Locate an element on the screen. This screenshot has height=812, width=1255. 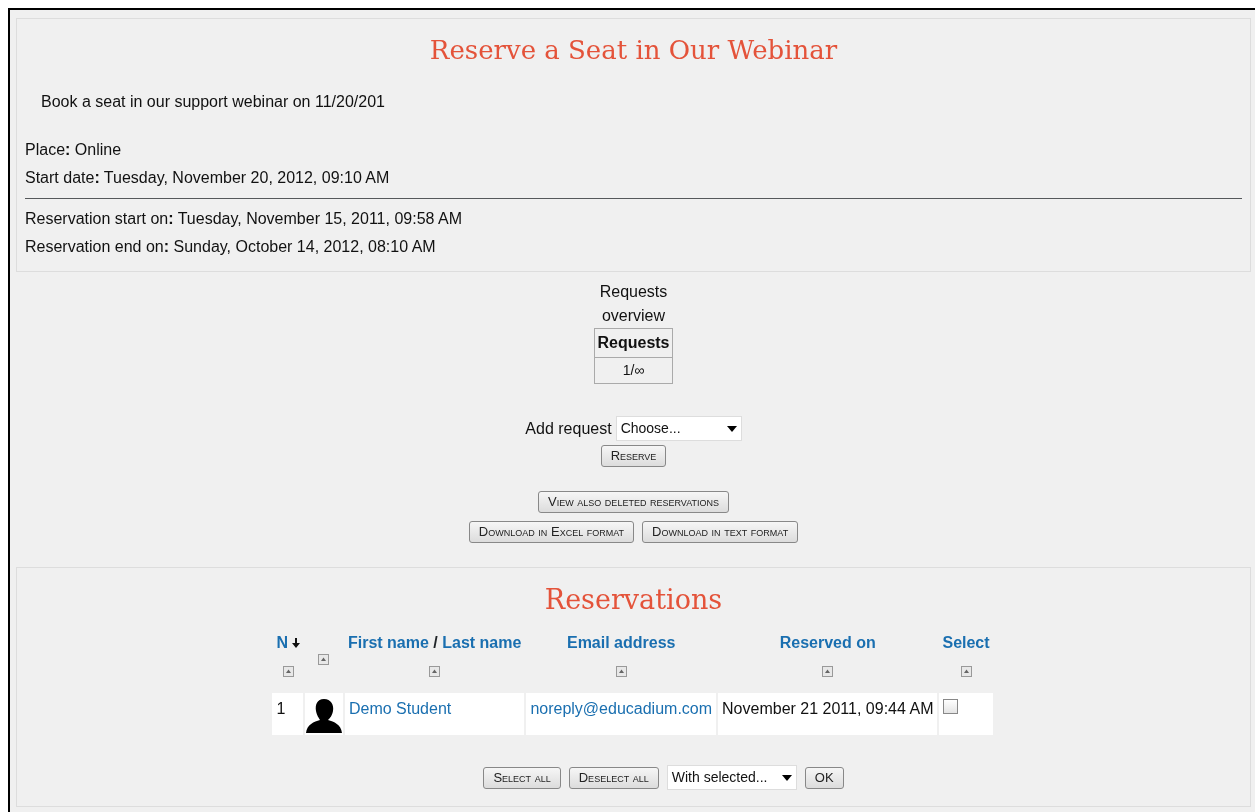
user-avatar-icon is located at coordinates (323, 714).